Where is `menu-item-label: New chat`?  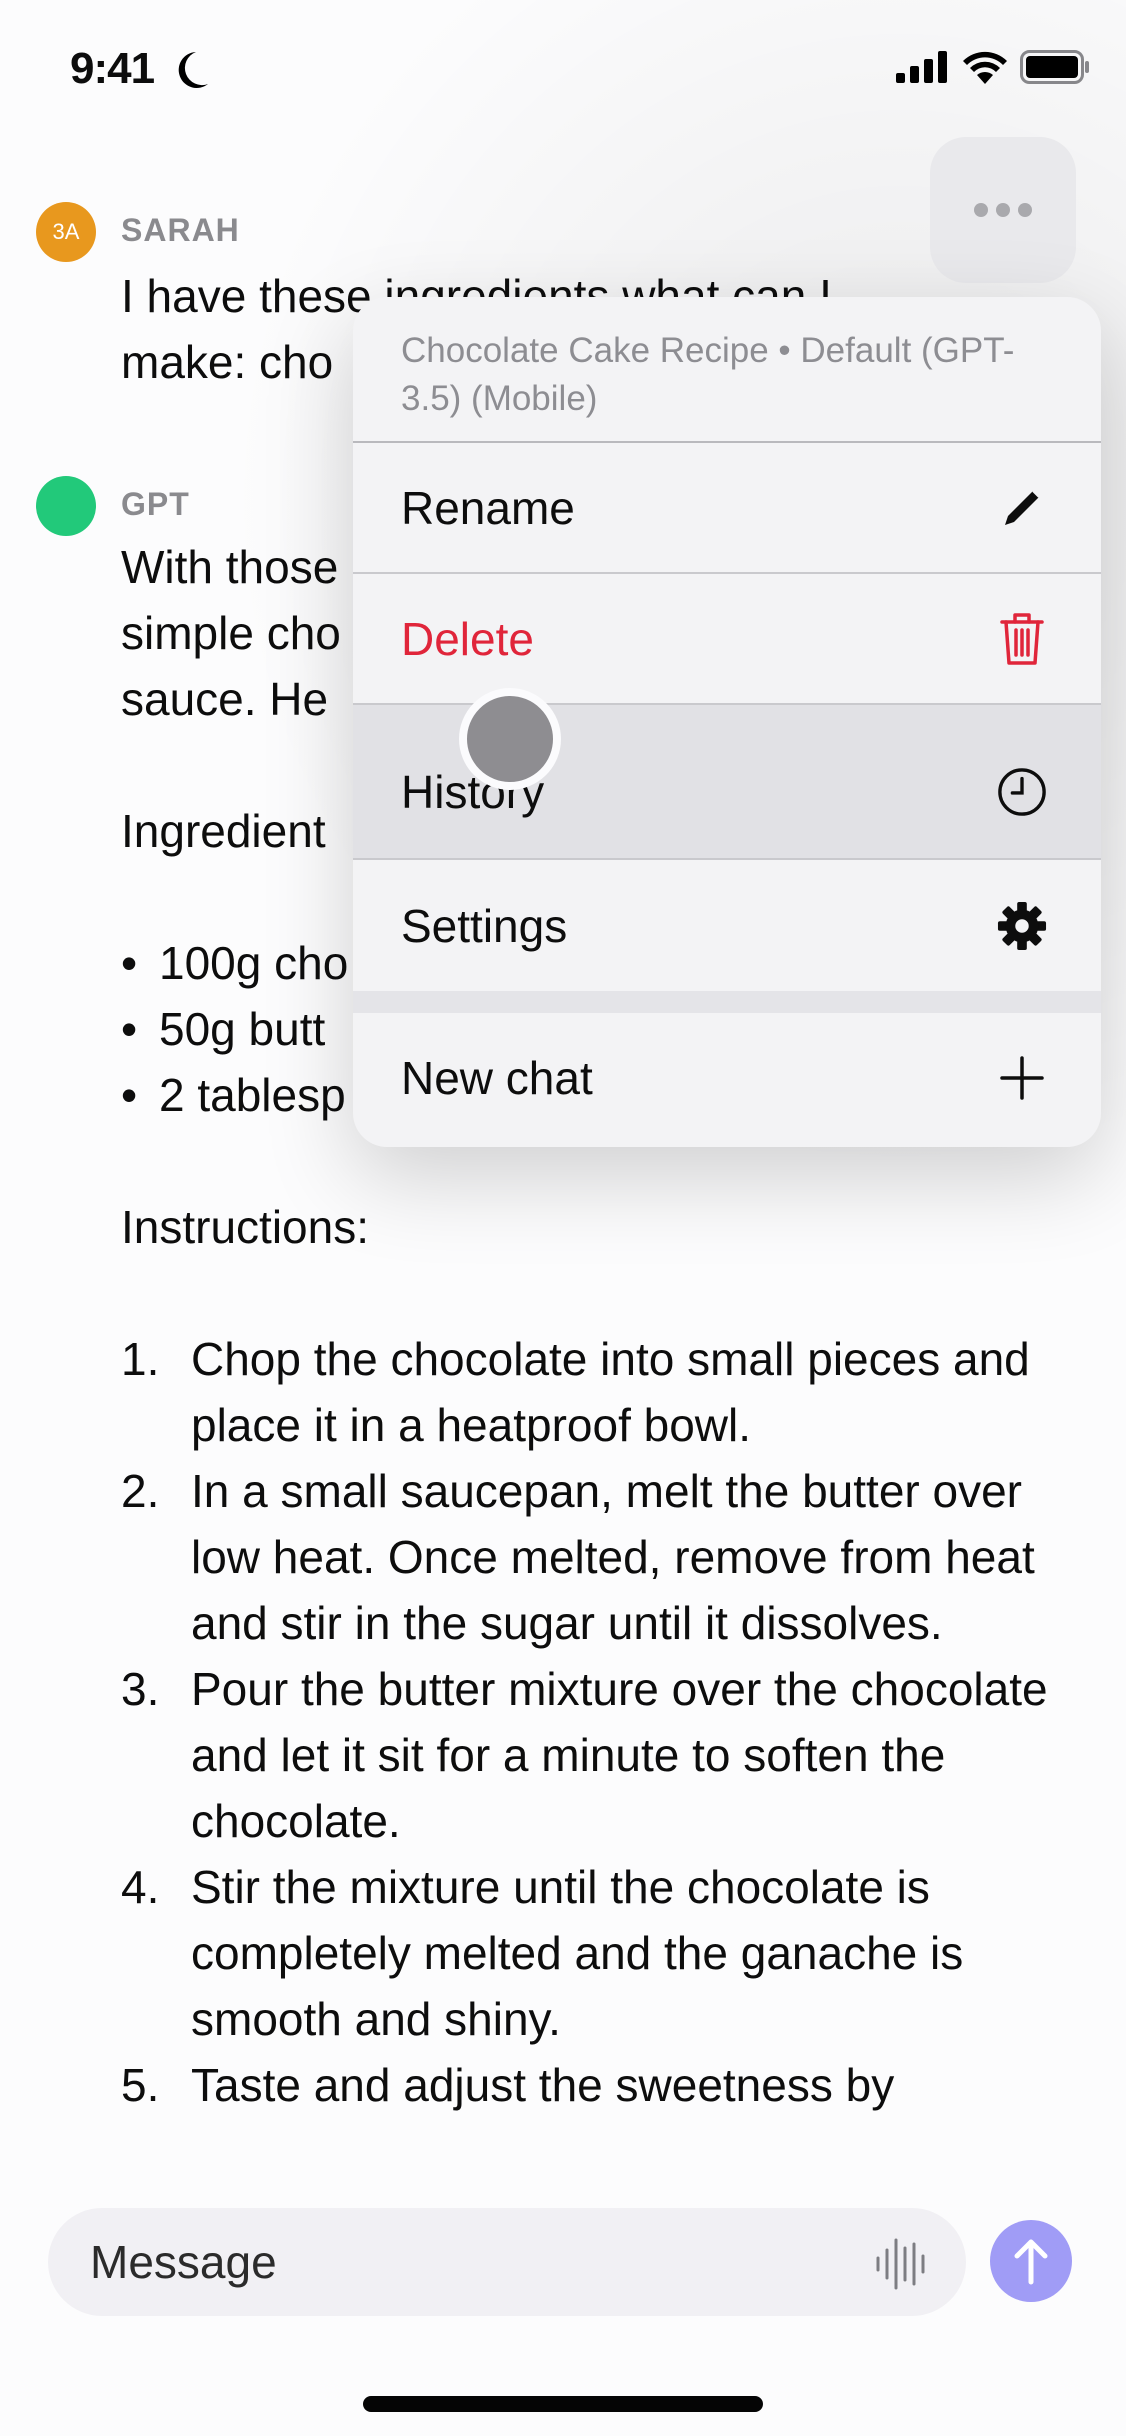
menu-item-label: New chat is located at coordinates (497, 1078).